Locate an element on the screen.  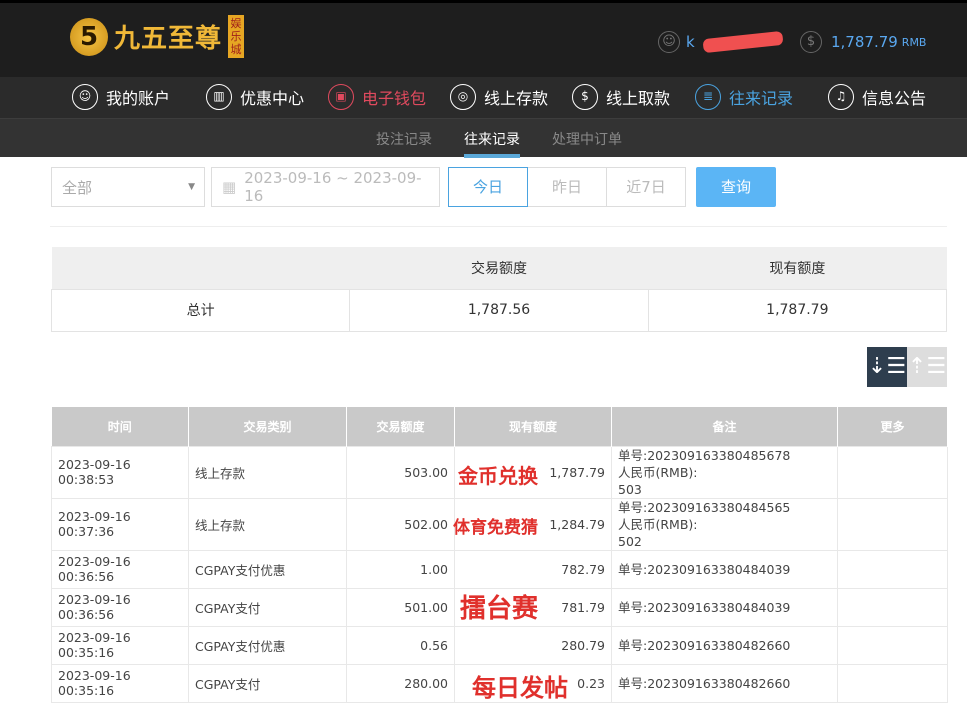
summary-amount: 1,787.56 is located at coordinates (499, 310).